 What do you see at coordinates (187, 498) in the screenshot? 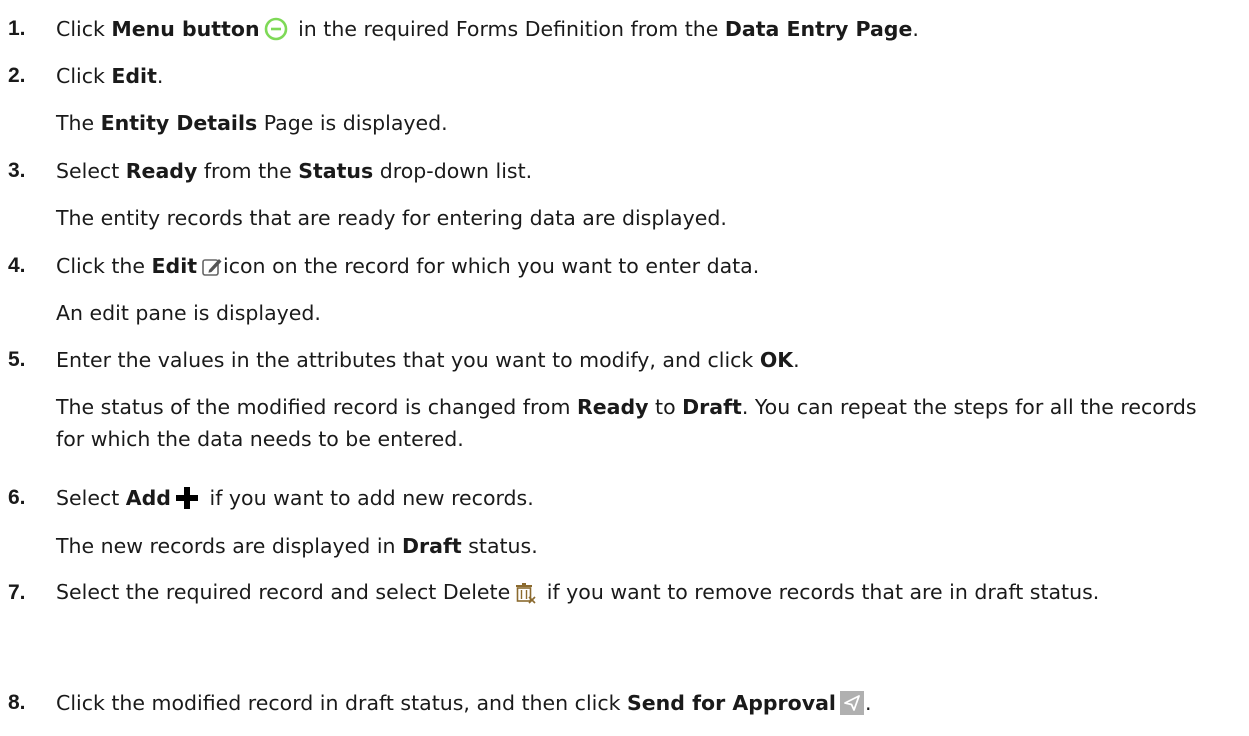
I see `plus-icon` at bounding box center [187, 498].